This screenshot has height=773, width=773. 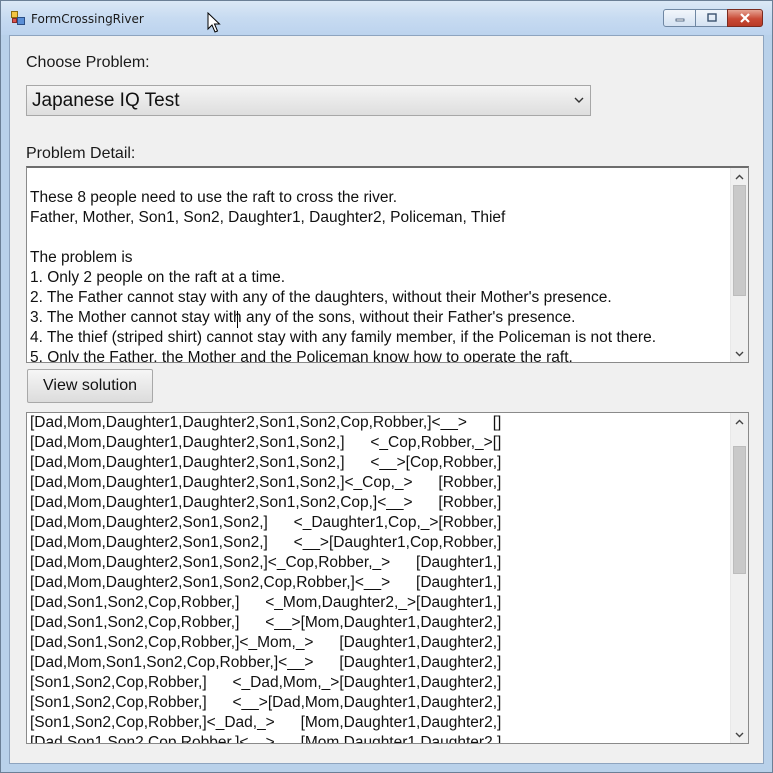 I want to click on problem-detail-line: 1. Only 2 people on the raft at a time., so click(x=158, y=277).